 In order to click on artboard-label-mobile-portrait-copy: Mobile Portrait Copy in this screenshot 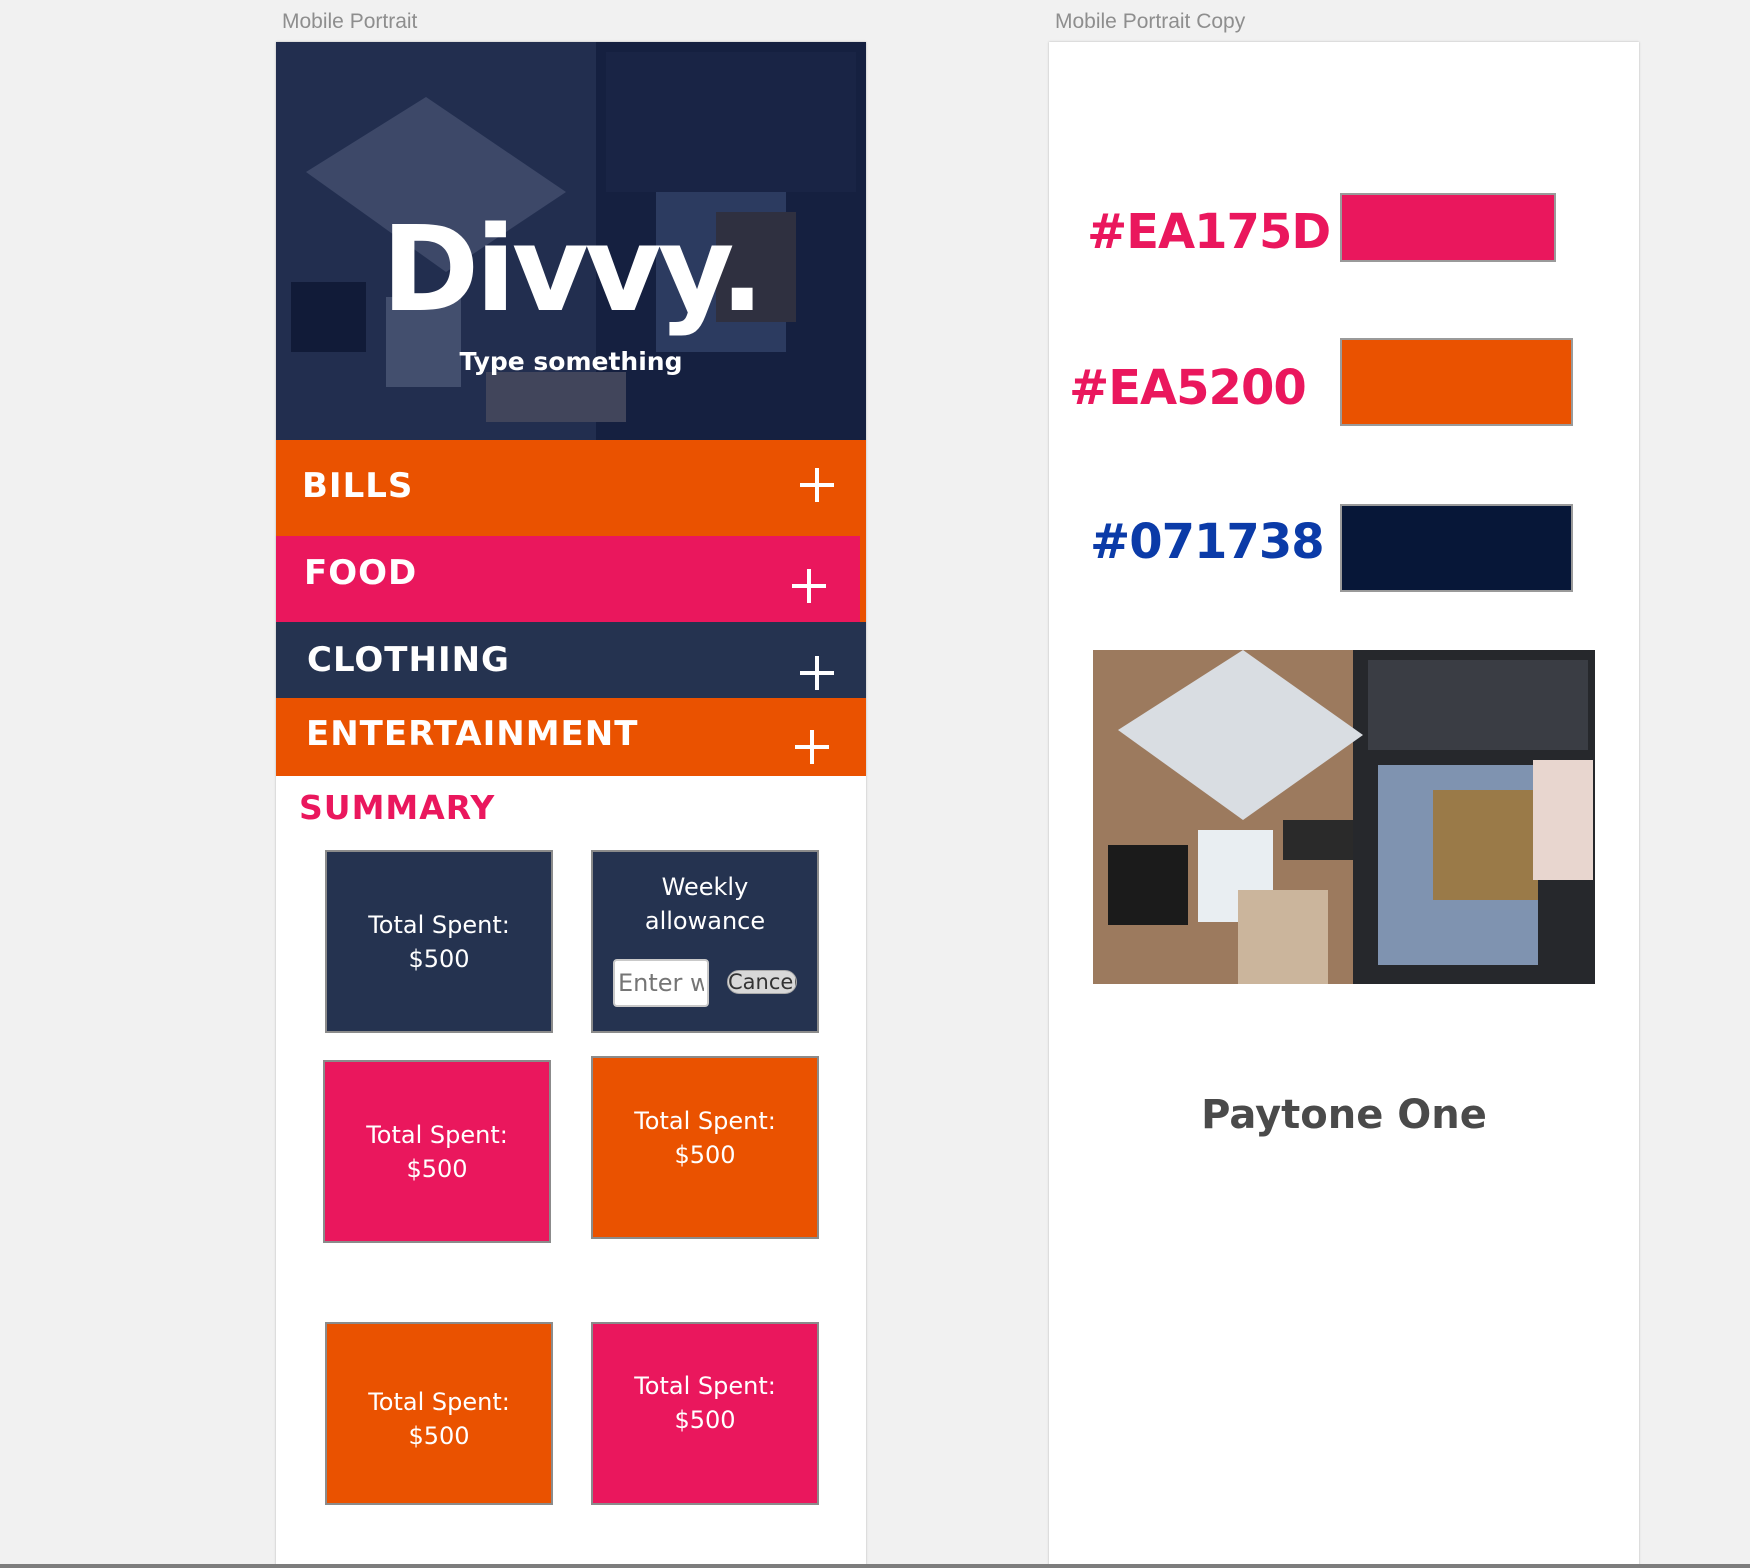, I will do `click(1150, 21)`.